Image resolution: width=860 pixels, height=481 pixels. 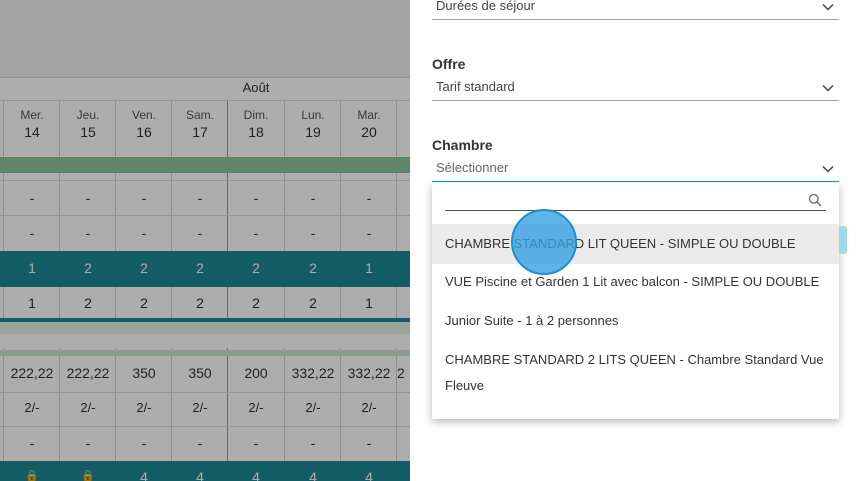 What do you see at coordinates (475, 86) in the screenshot?
I see `offre-value: Tarif standard` at bounding box center [475, 86].